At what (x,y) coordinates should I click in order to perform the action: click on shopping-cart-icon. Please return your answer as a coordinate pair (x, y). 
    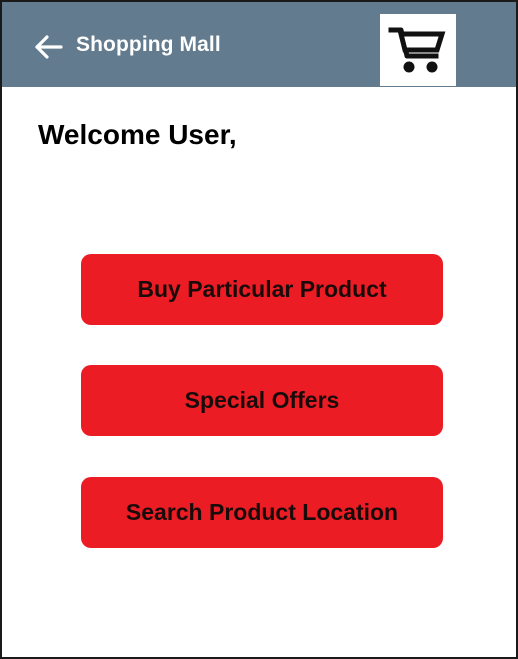
    Looking at the image, I should click on (417, 50).